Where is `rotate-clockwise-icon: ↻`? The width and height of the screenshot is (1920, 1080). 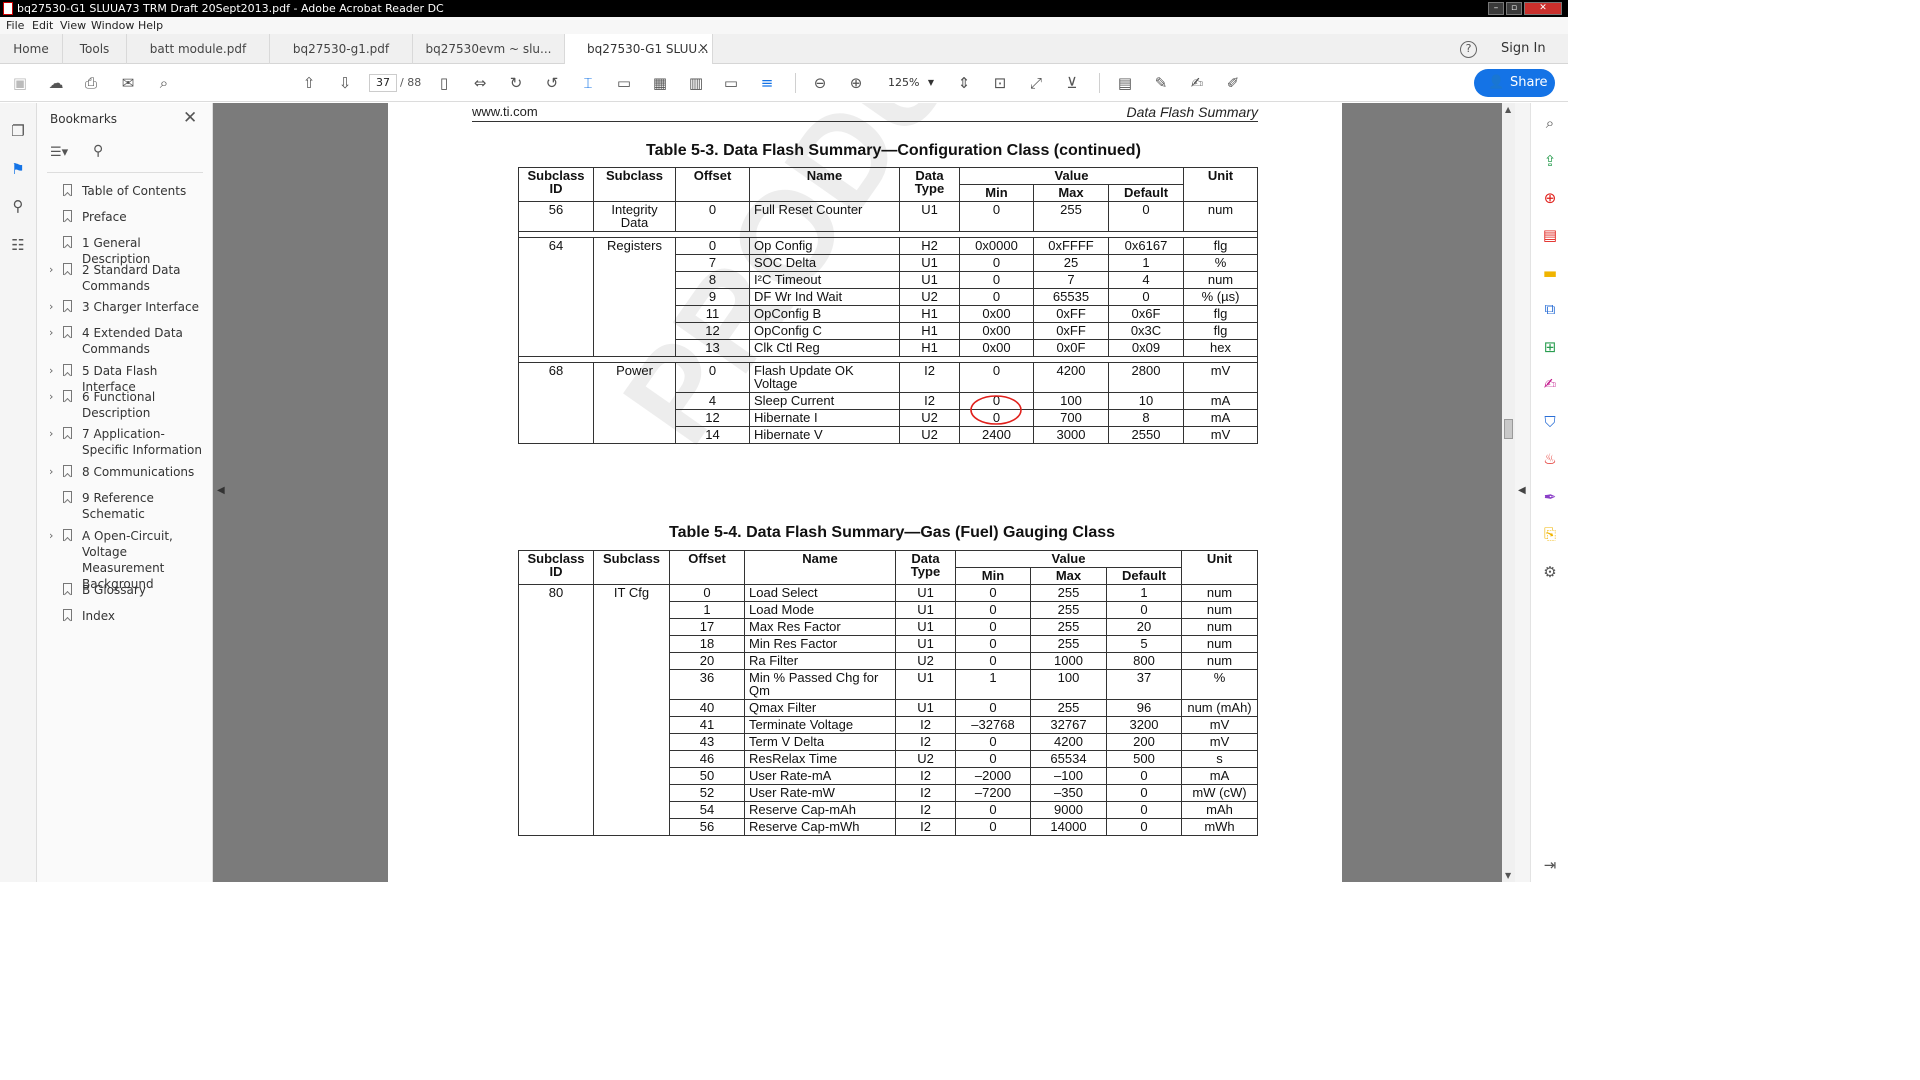 rotate-clockwise-icon: ↻ is located at coordinates (516, 83).